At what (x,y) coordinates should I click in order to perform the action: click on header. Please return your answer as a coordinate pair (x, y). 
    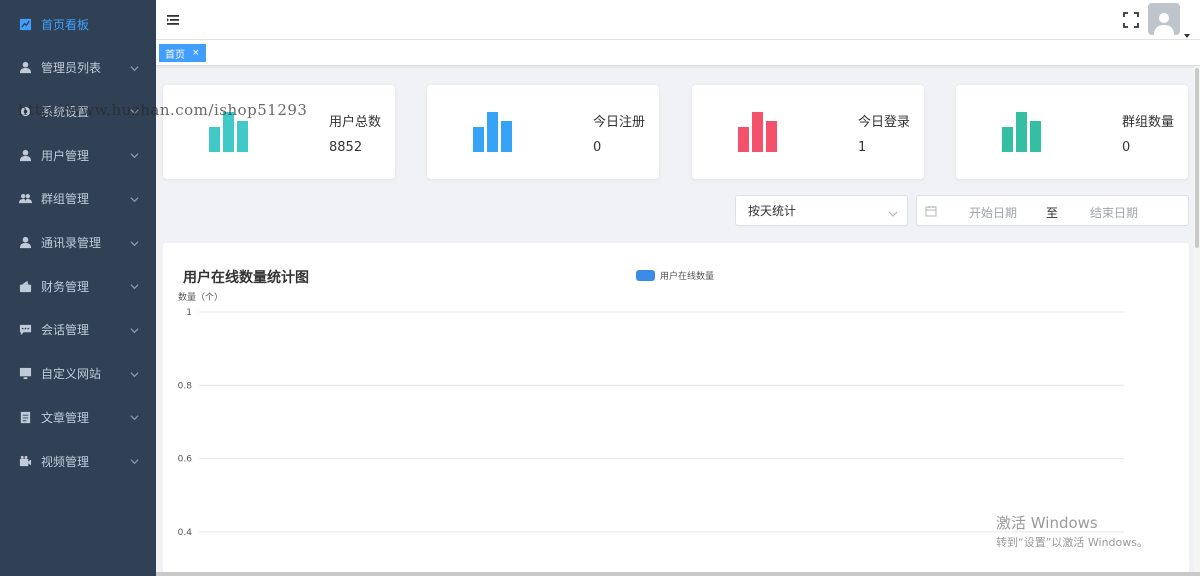
    Looking at the image, I should click on (678, 20).